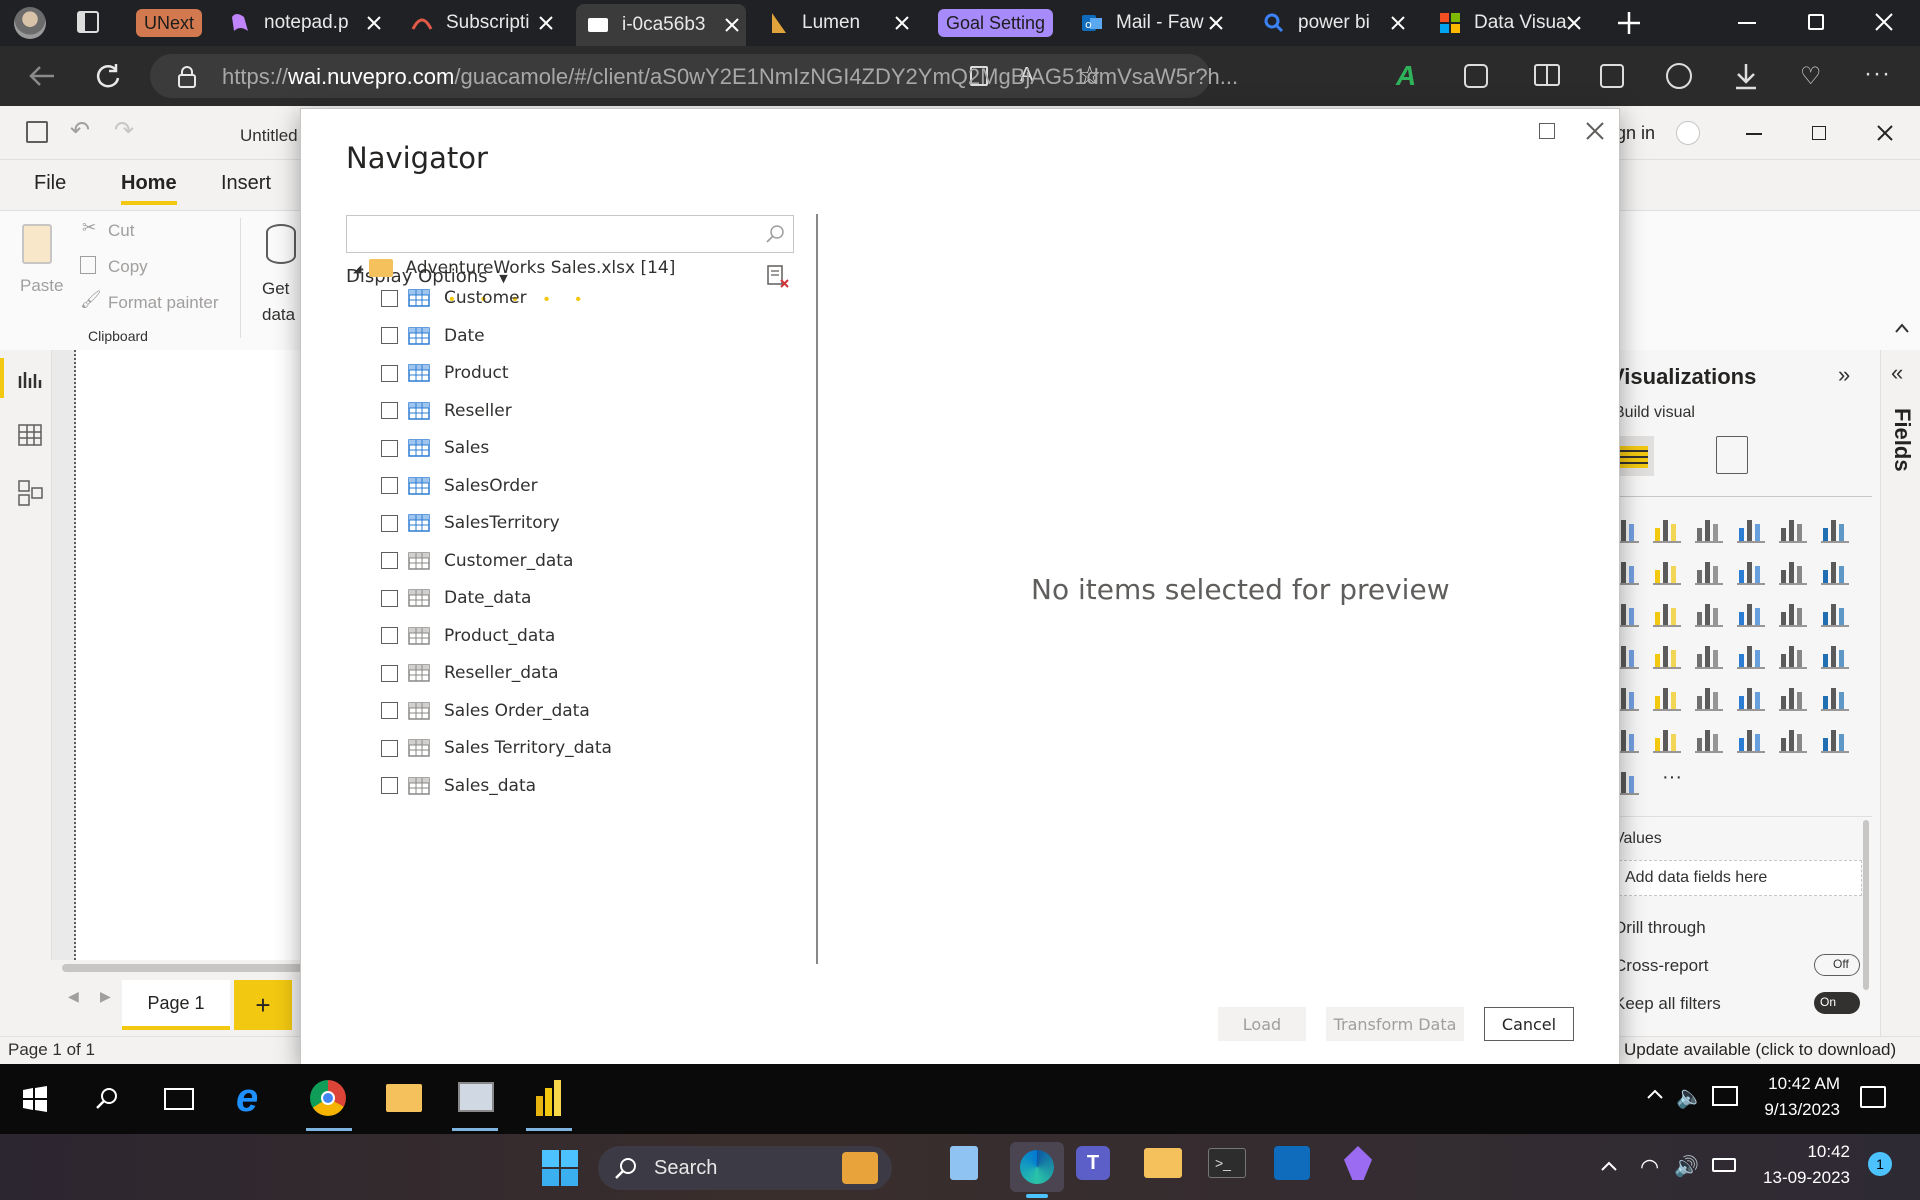 The image size is (1920, 1200). What do you see at coordinates (88, 22) in the screenshot?
I see `tab-actions-icon` at bounding box center [88, 22].